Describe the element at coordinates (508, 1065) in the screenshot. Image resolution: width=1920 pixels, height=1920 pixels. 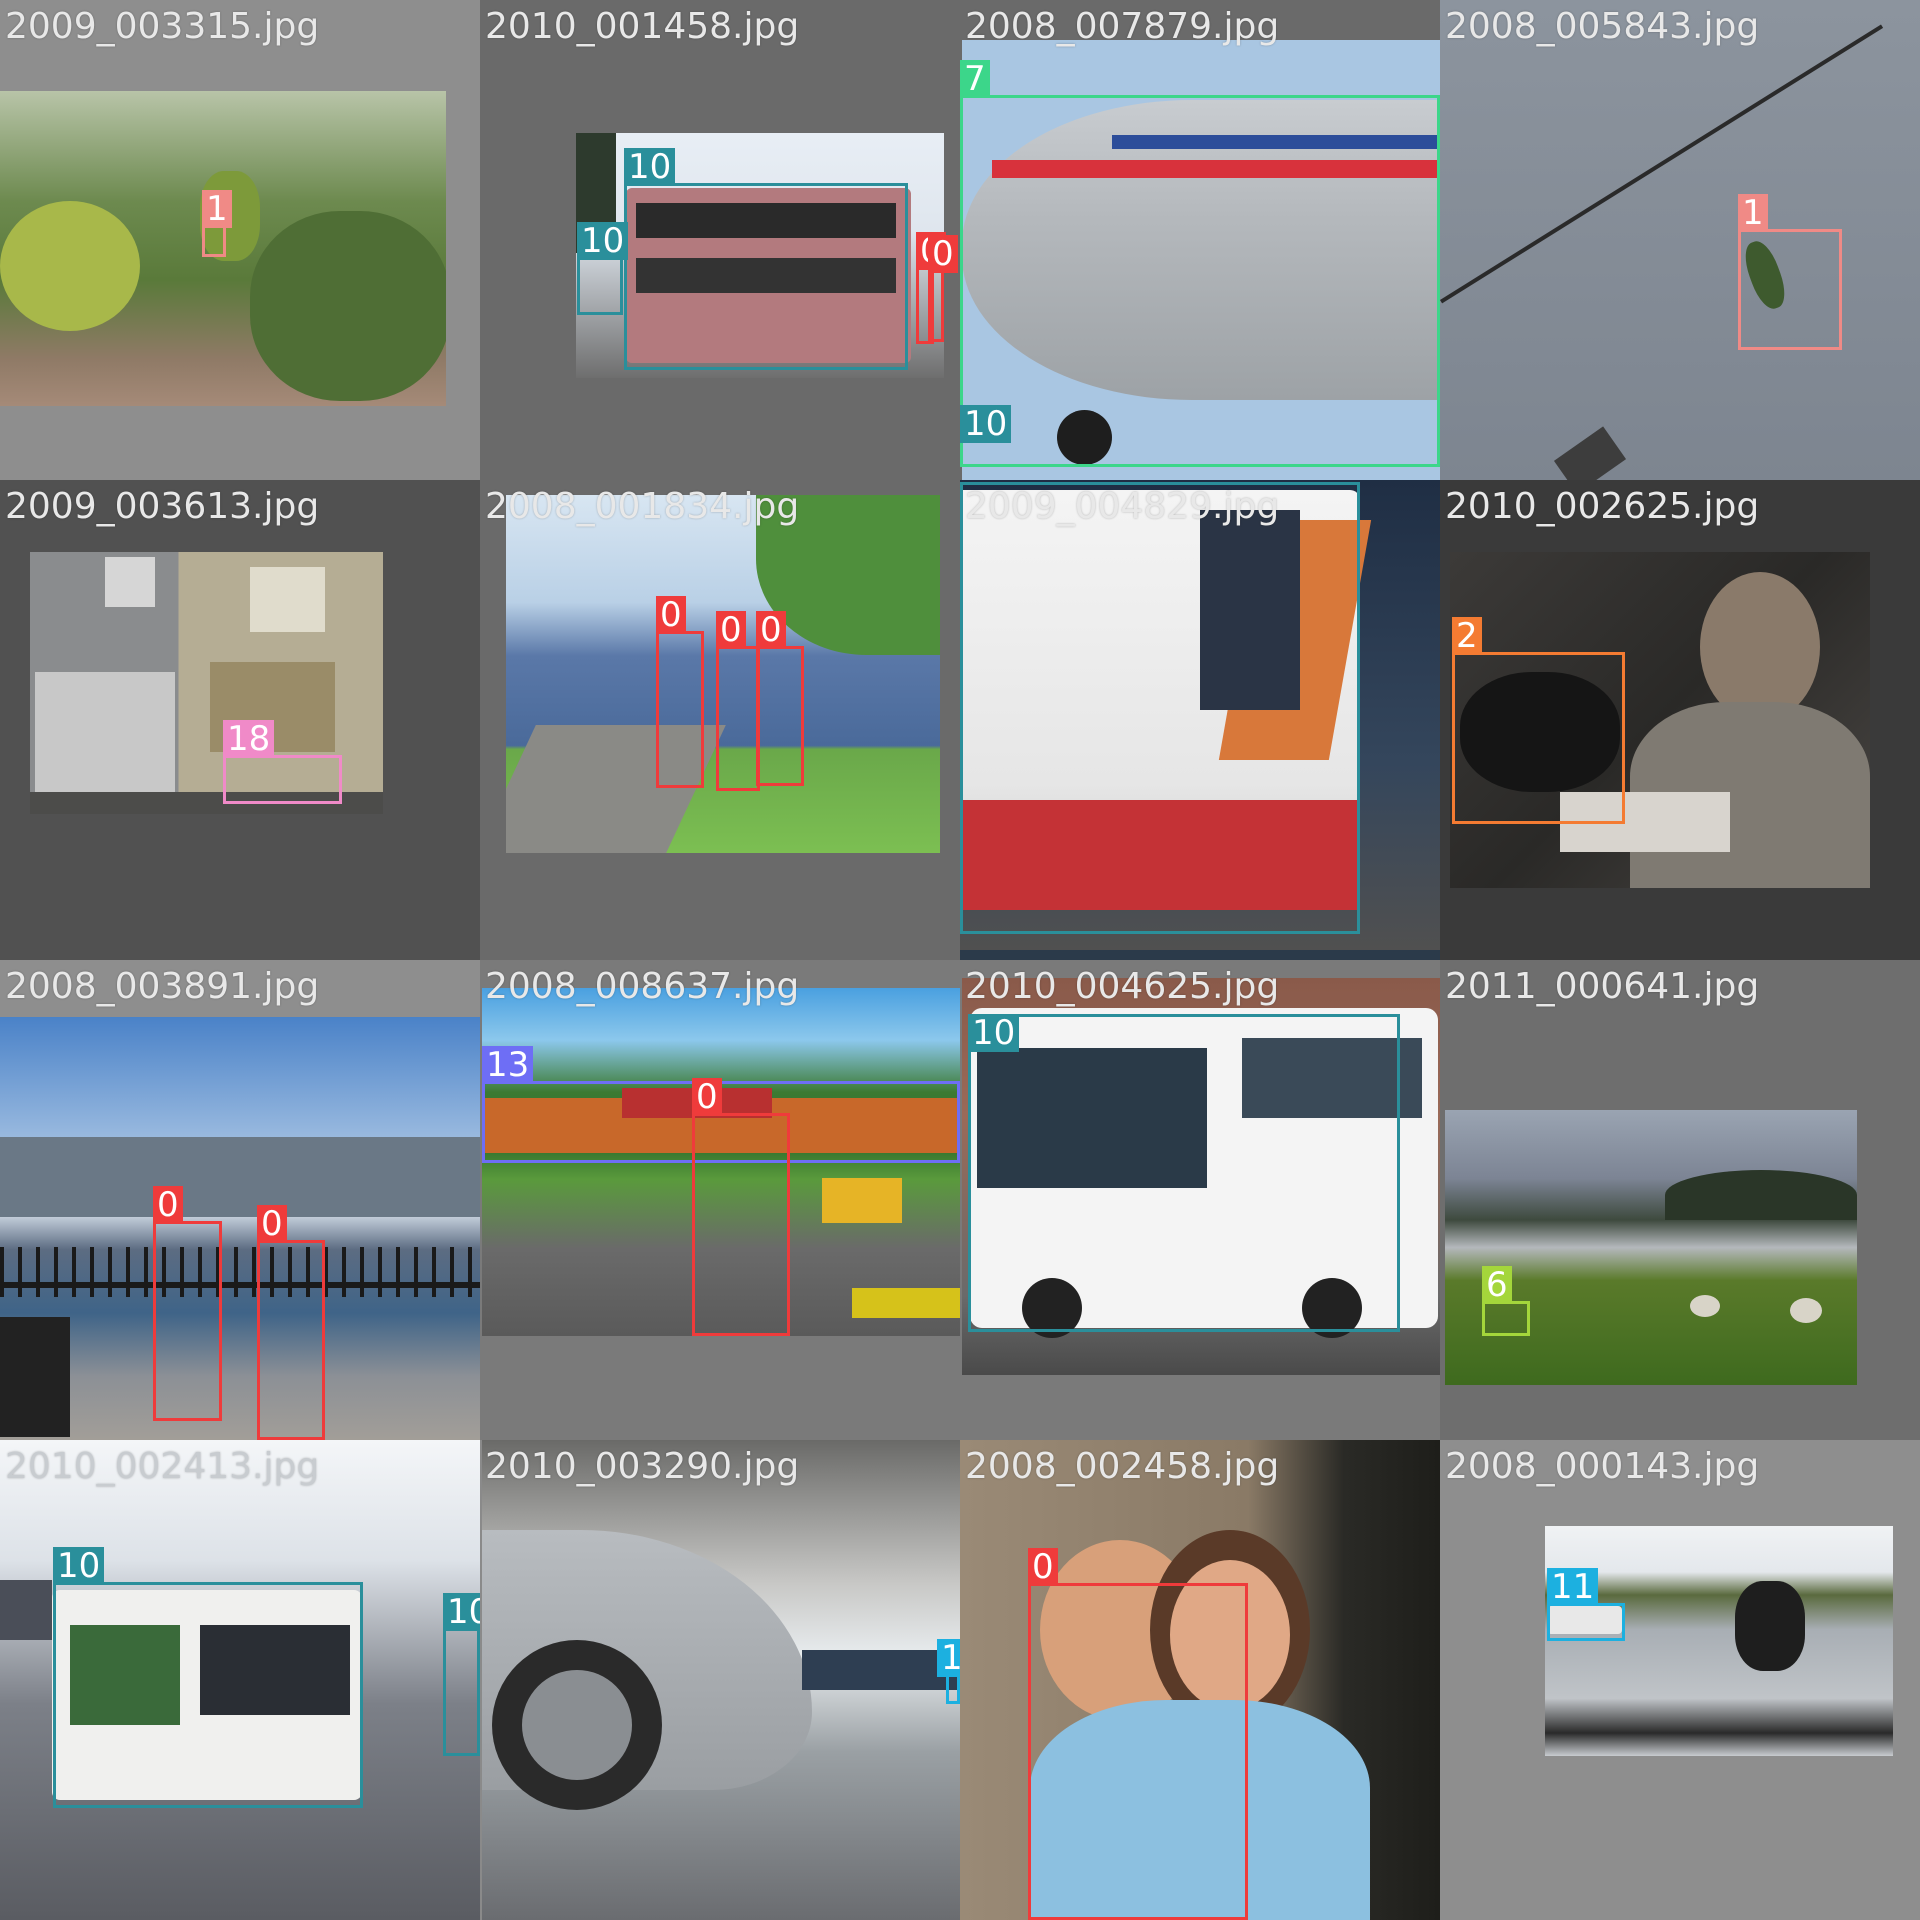
I see `class-label: 13` at that location.